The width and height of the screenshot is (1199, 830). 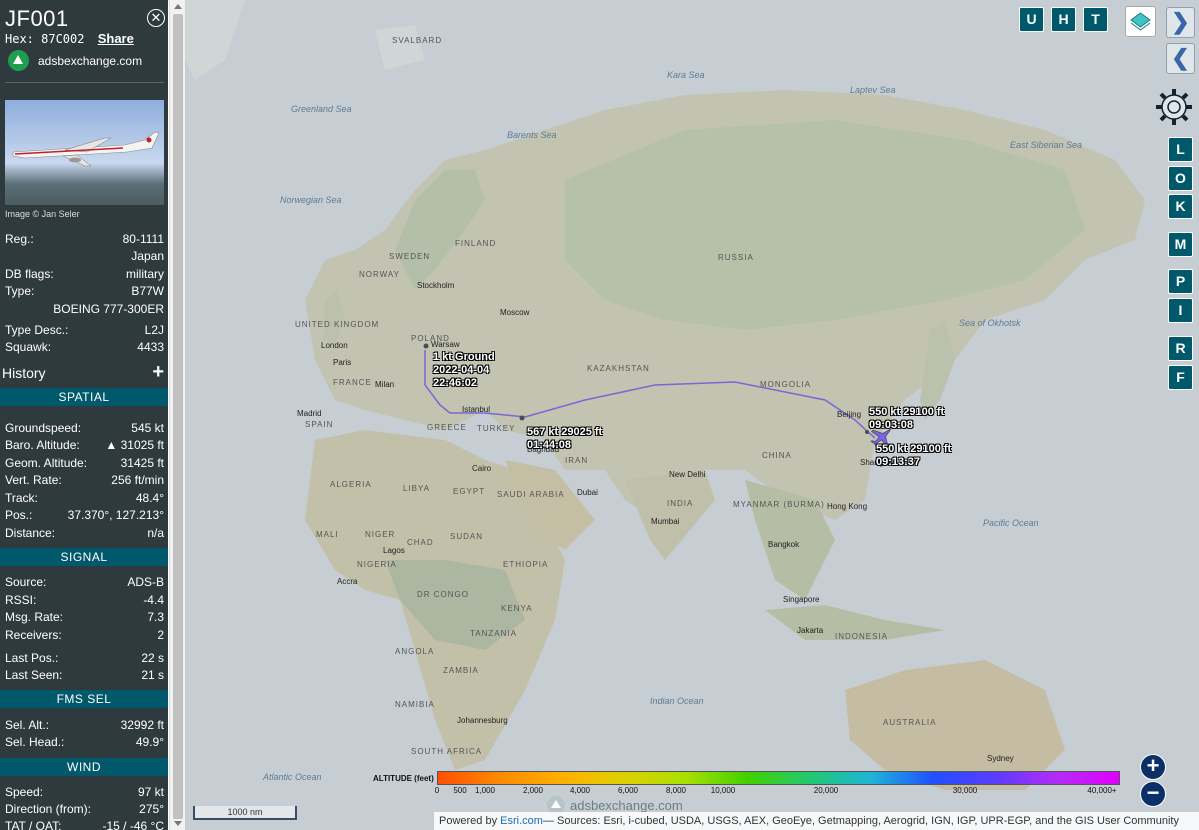 I want to click on place-label: London, so click(x=334, y=345).